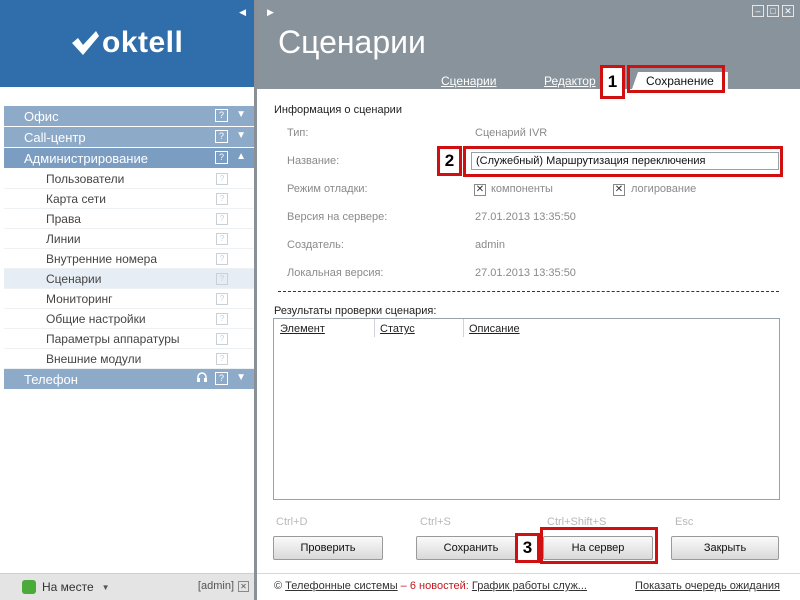 Image resolution: width=800 pixels, height=600 pixels. What do you see at coordinates (29, 587) in the screenshot?
I see `status-online-icon` at bounding box center [29, 587].